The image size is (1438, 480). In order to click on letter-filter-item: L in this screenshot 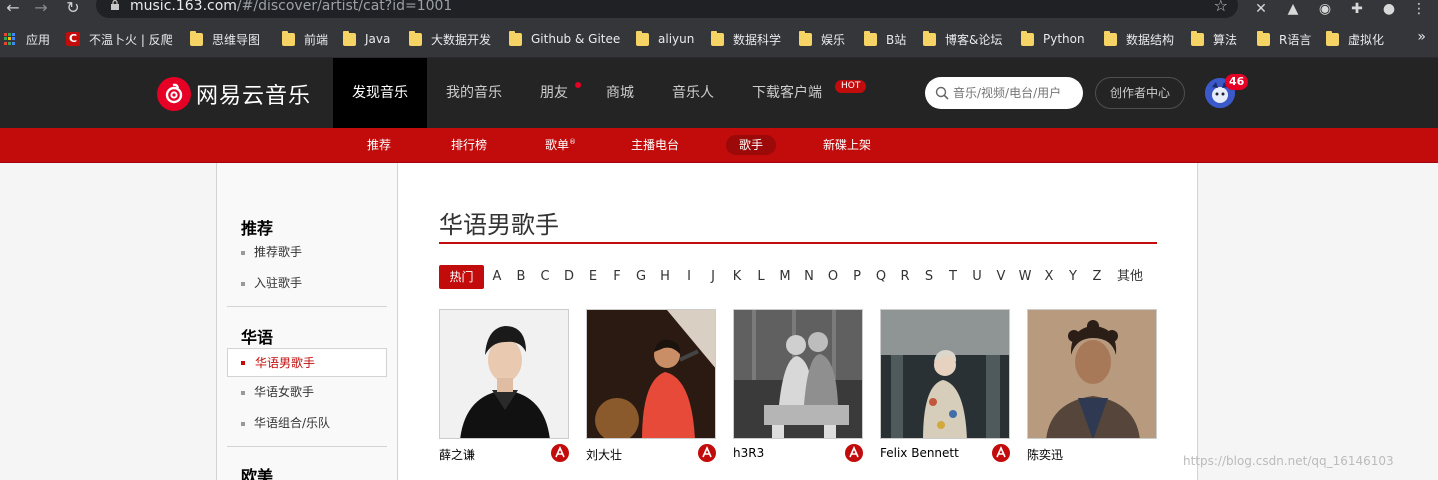, I will do `click(761, 277)`.